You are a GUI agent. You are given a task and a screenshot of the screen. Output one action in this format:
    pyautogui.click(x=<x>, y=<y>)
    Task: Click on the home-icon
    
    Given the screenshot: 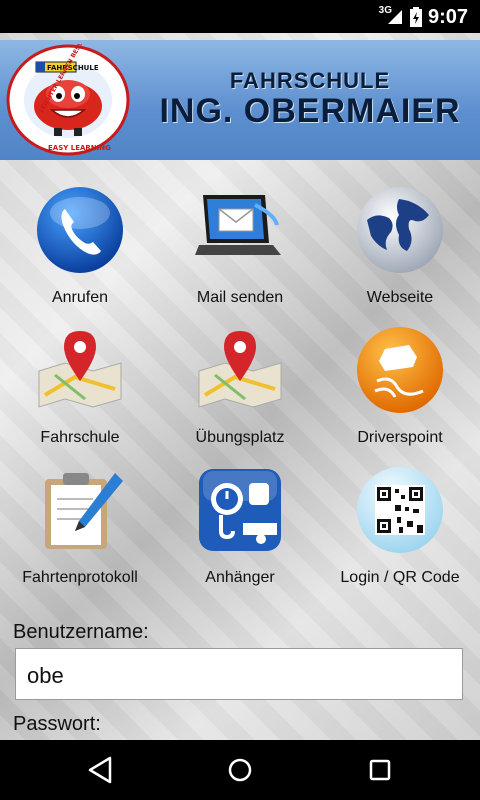 What is the action you would take?
    pyautogui.click(x=240, y=770)
    